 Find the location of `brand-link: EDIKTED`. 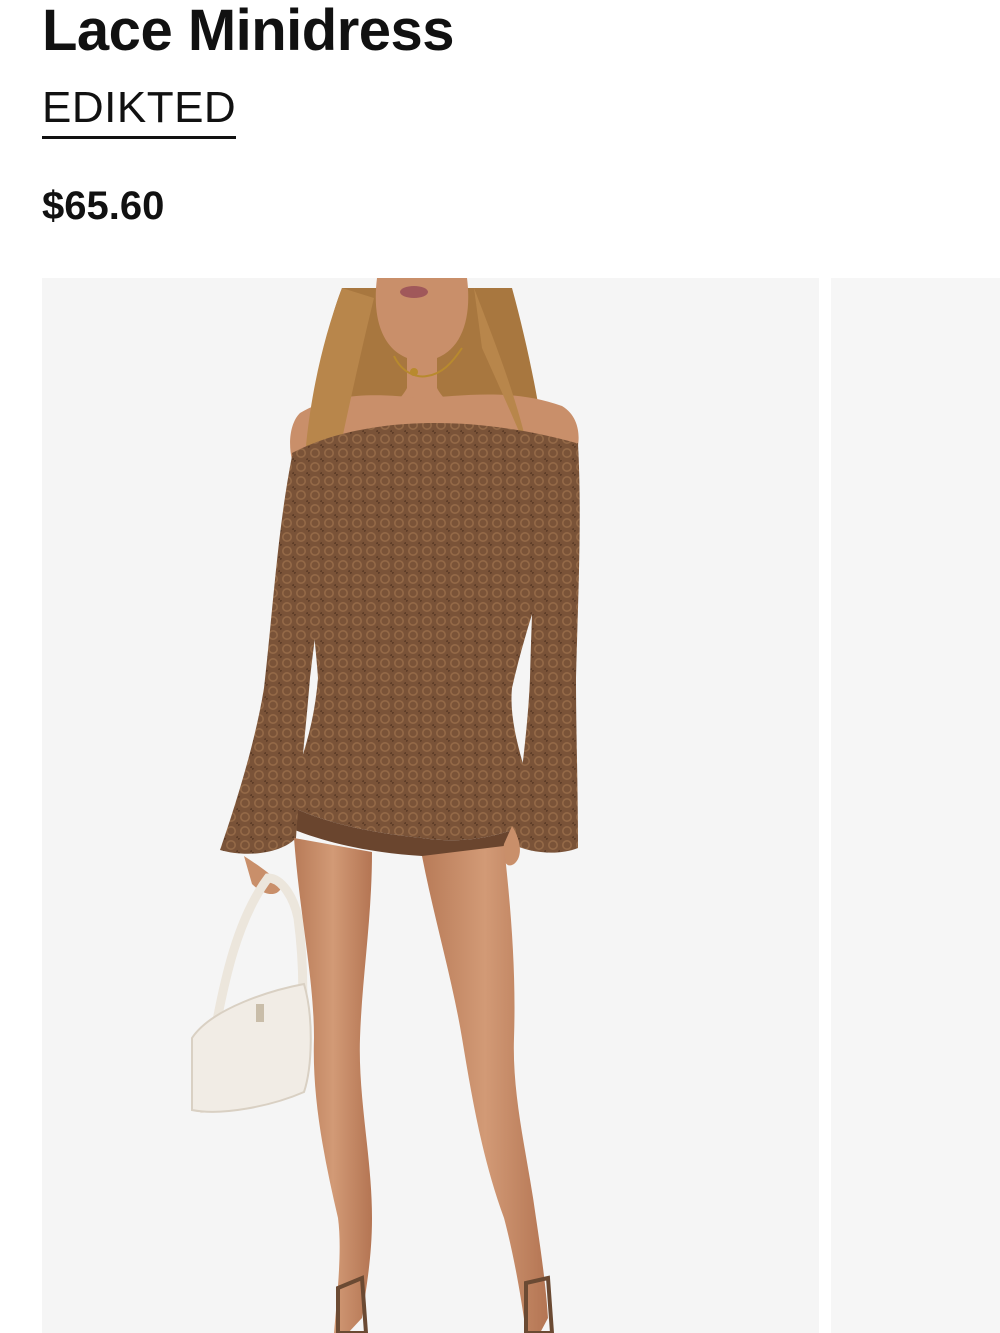

brand-link: EDIKTED is located at coordinates (139, 111).